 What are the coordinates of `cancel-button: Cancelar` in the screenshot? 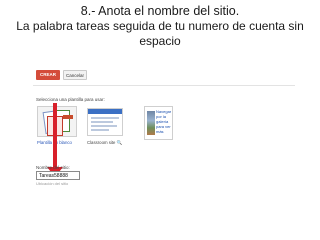 It's located at (75, 75).